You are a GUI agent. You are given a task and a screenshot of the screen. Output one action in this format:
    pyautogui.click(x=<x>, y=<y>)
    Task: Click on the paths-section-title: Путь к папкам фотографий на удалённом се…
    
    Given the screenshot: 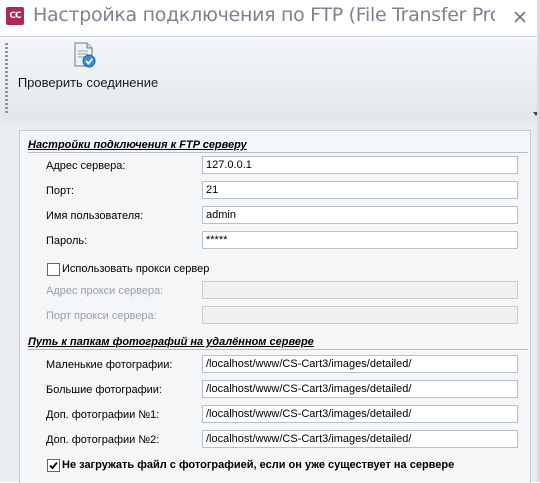 What is the action you would take?
    pyautogui.click(x=171, y=342)
    